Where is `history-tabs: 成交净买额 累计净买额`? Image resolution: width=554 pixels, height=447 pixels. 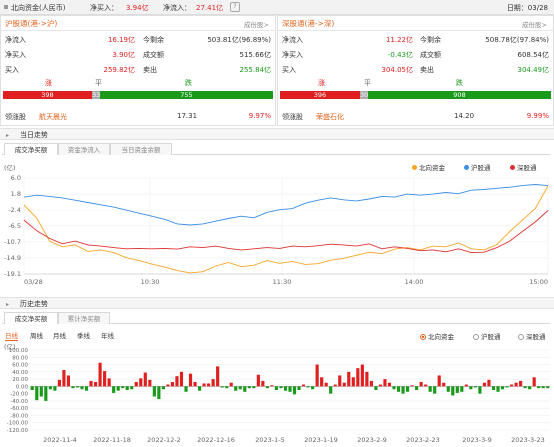
history-tabs: 成交净买额 累计净买额 is located at coordinates (276, 318).